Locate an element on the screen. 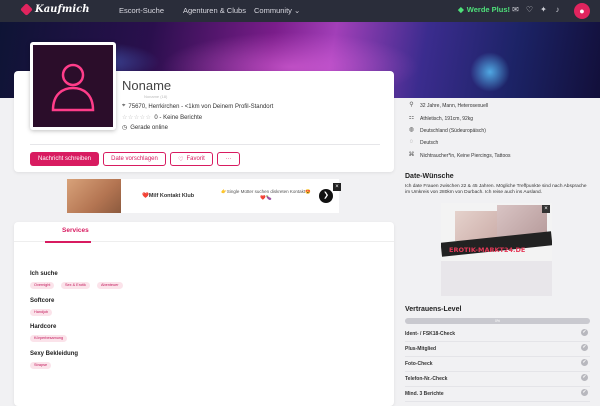 The image size is (600, 406). trust-level-title: Vertrauens-Level is located at coordinates (433, 309).